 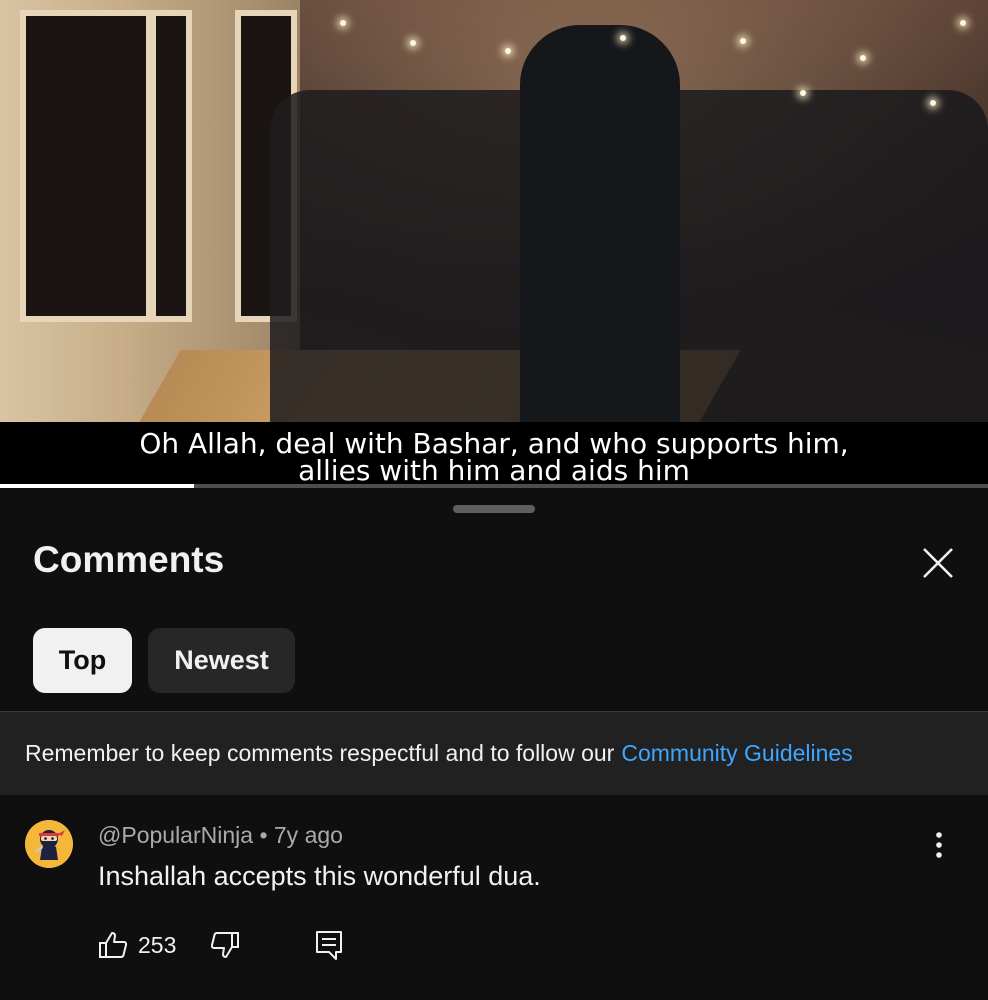 What do you see at coordinates (137, 945) in the screenshot?
I see `like-button: 253` at bounding box center [137, 945].